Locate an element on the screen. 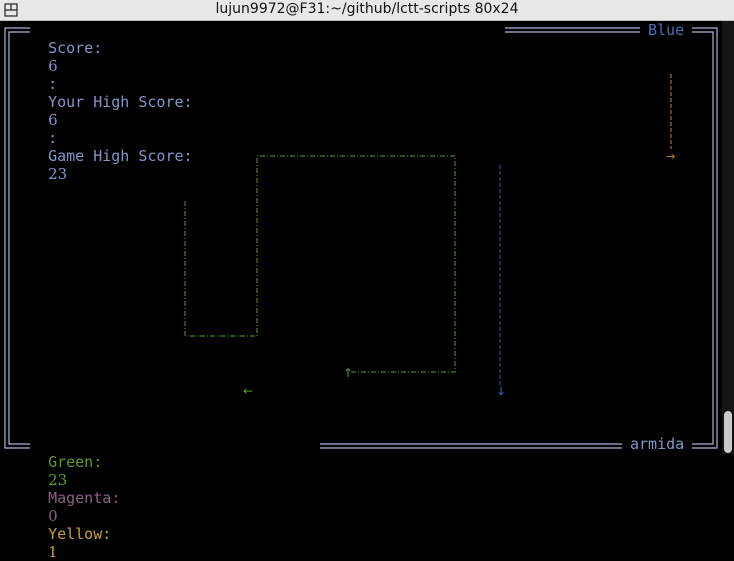  scrollbar is located at coordinates (728, 237).